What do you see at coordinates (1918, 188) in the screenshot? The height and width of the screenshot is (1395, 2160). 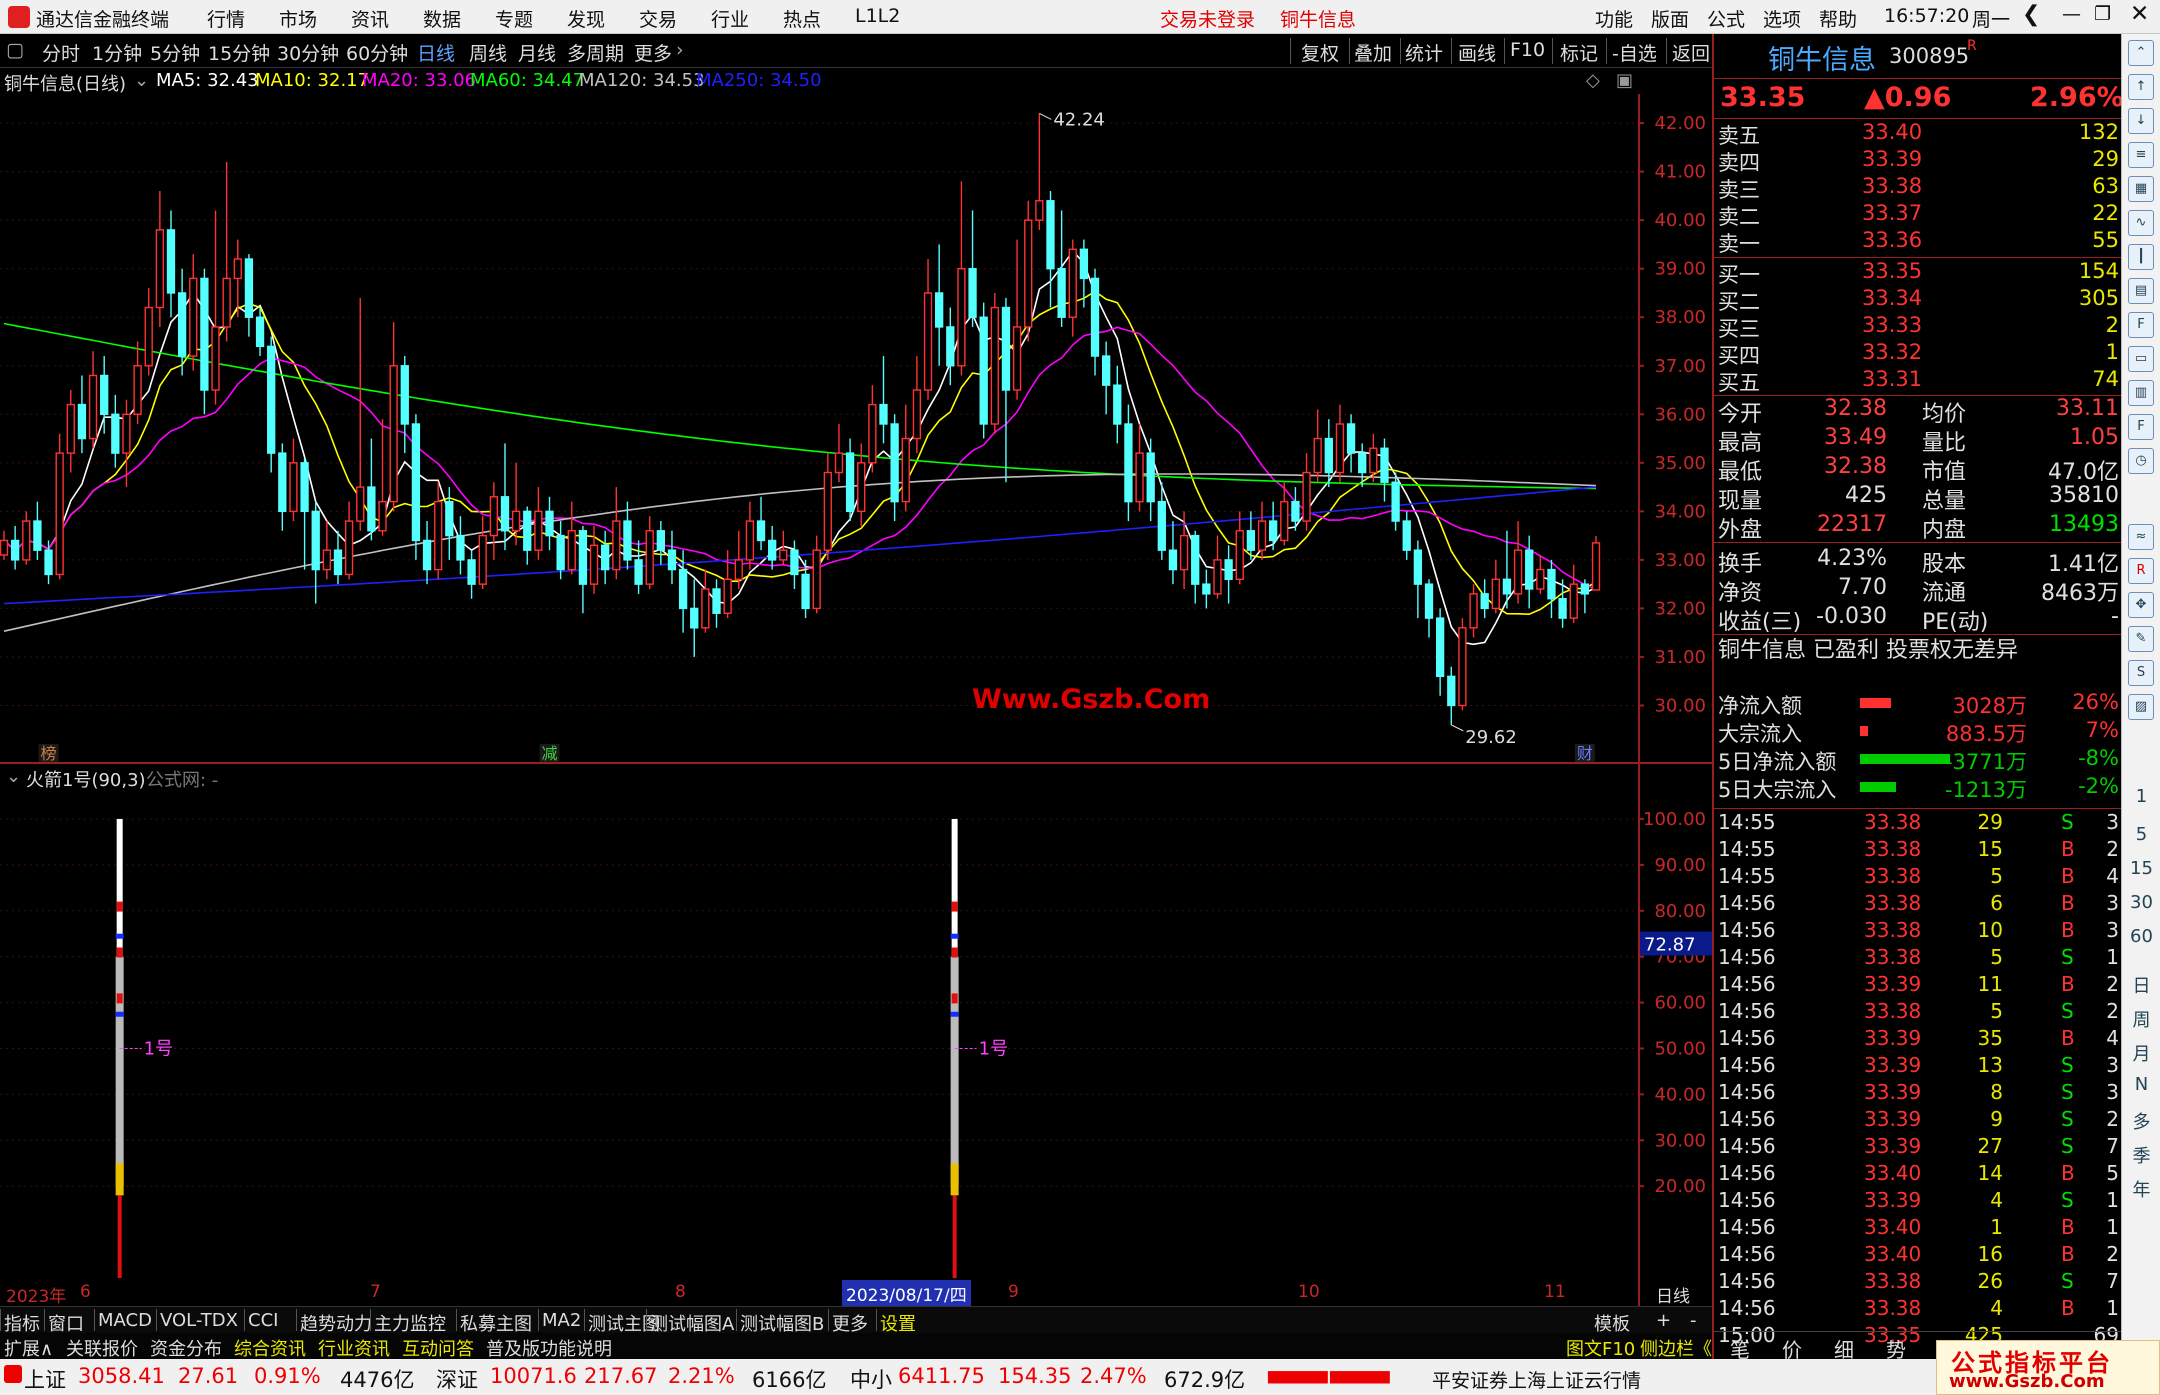 I see `orderbook-row: 卖三 33.38 63` at bounding box center [1918, 188].